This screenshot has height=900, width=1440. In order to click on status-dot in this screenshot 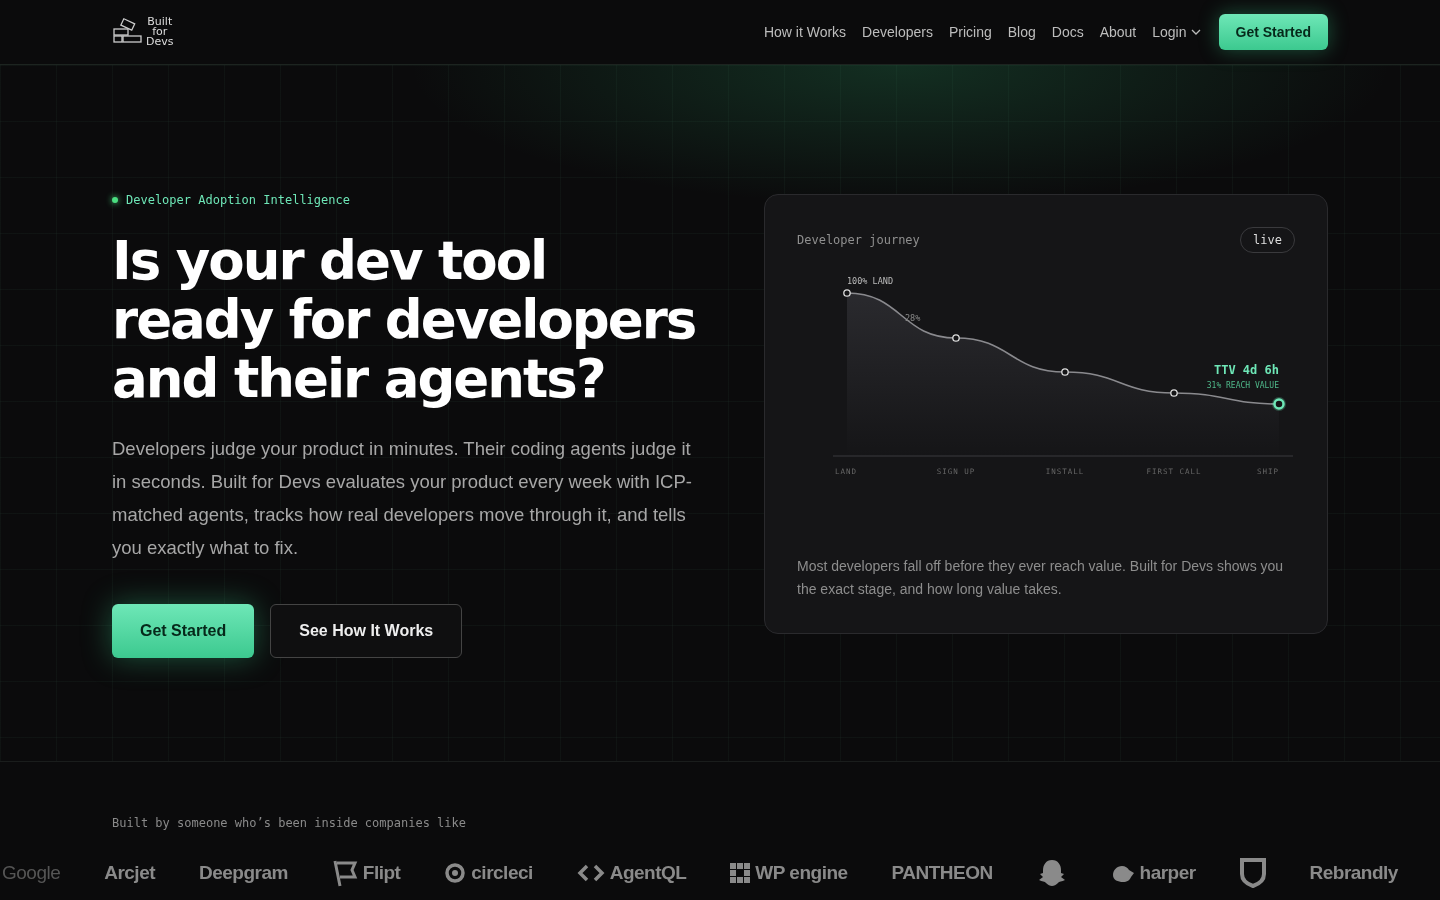, I will do `click(115, 200)`.